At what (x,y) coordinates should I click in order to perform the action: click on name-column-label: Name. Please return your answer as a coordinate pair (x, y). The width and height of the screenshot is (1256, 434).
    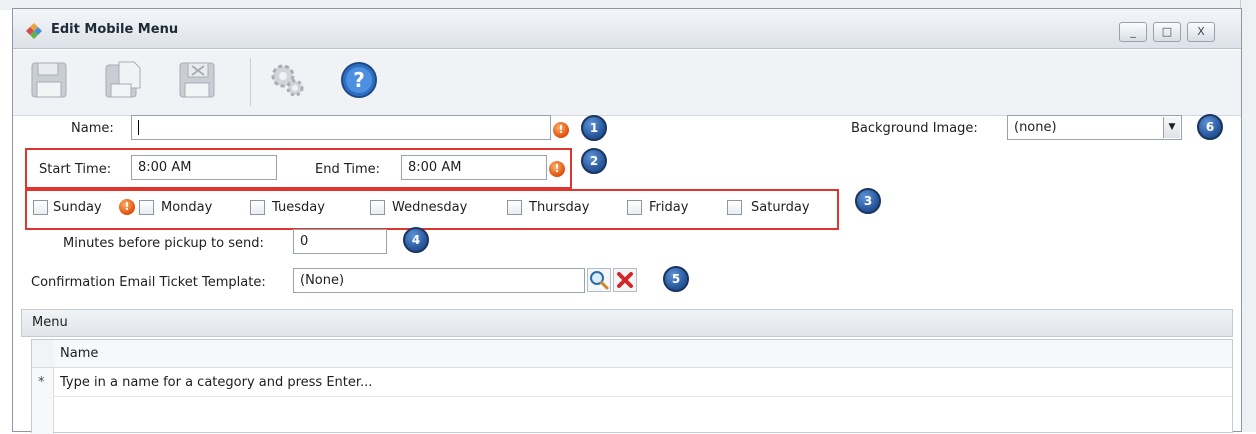
    Looking at the image, I should click on (79, 353).